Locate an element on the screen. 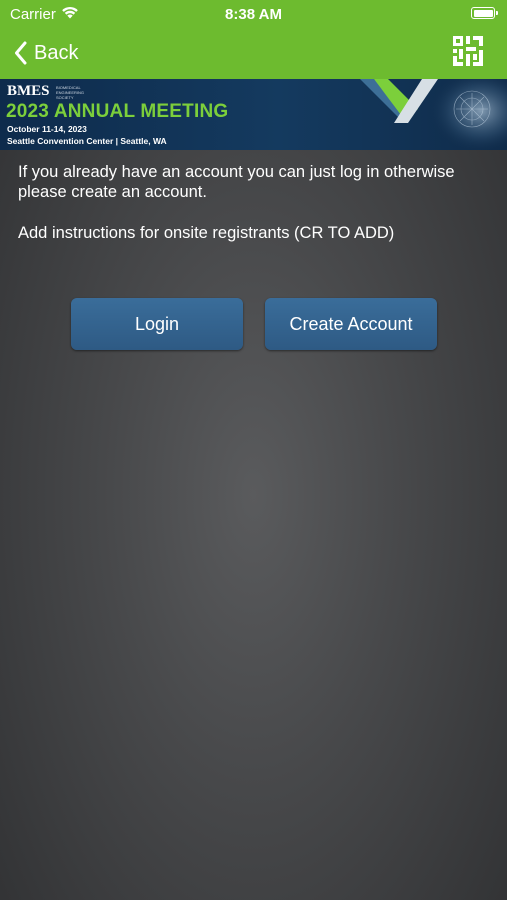  banner-dates: October 11-14, 2023 is located at coordinates (47, 129).